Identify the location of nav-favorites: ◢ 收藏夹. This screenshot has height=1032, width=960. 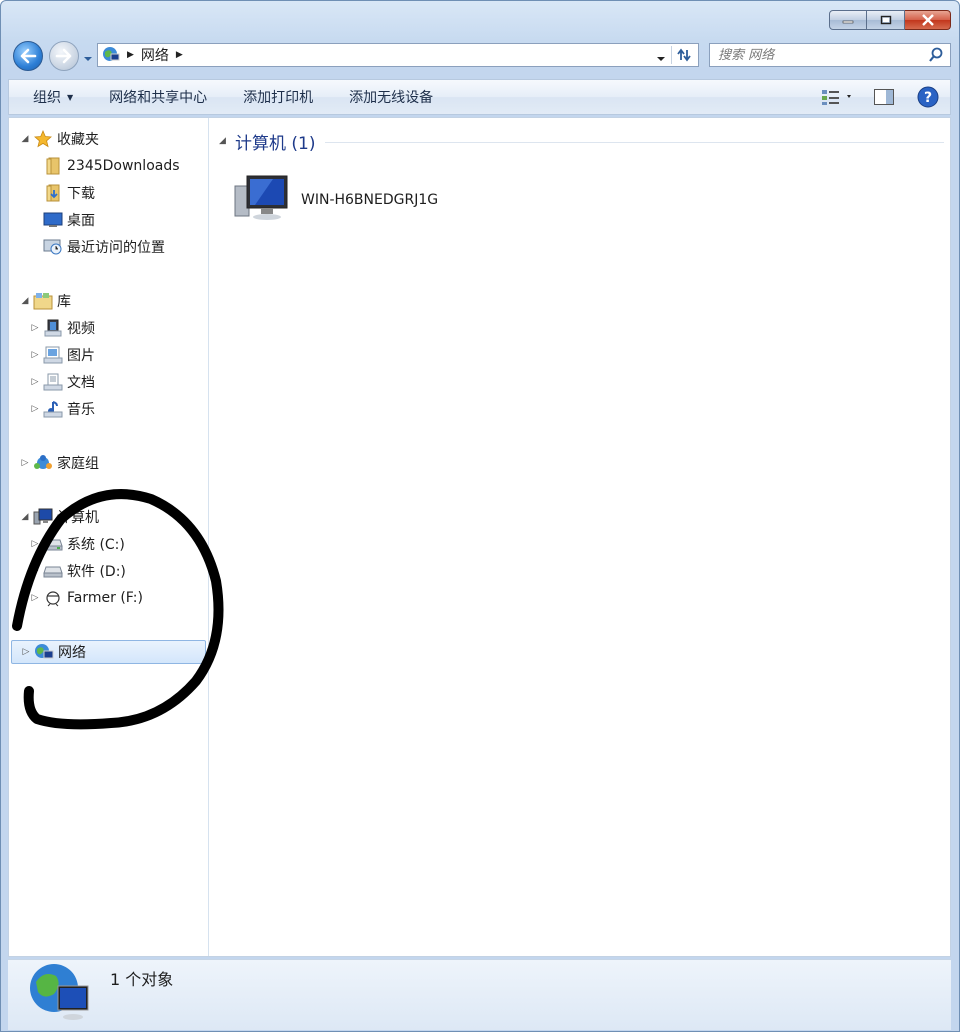
(59, 139).